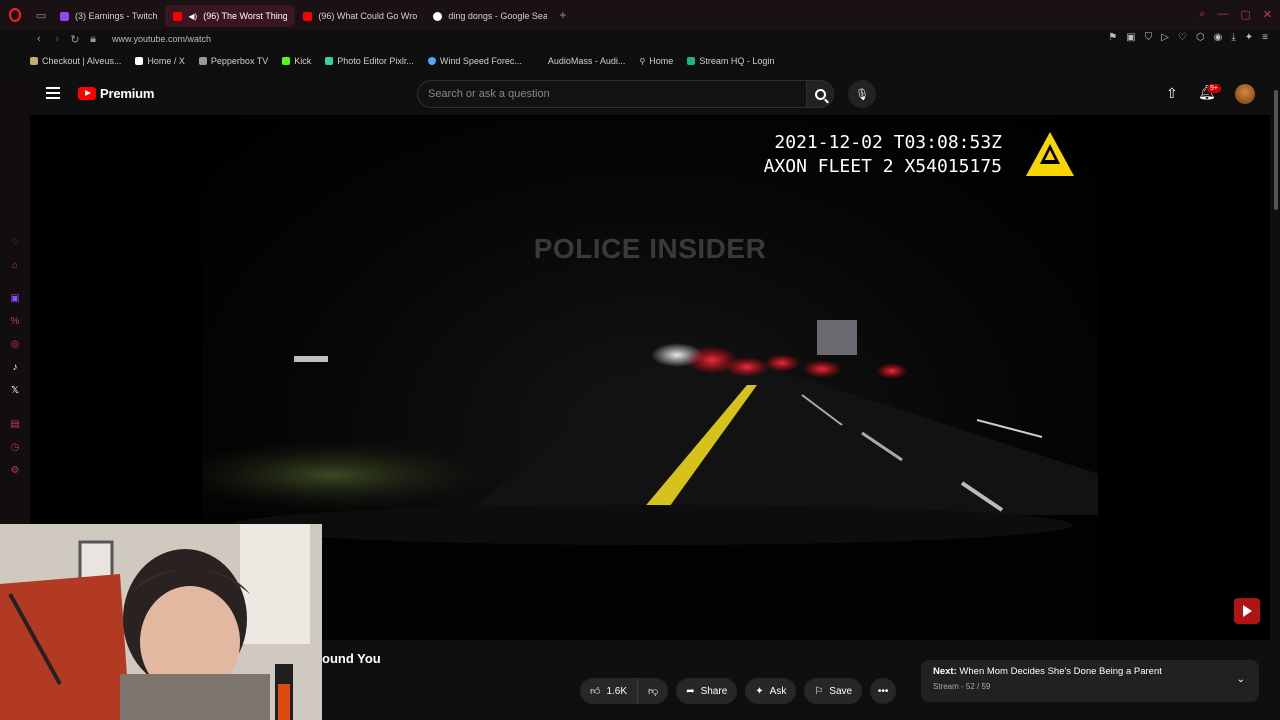  I want to click on x-icon: 𝕏, so click(15, 391).